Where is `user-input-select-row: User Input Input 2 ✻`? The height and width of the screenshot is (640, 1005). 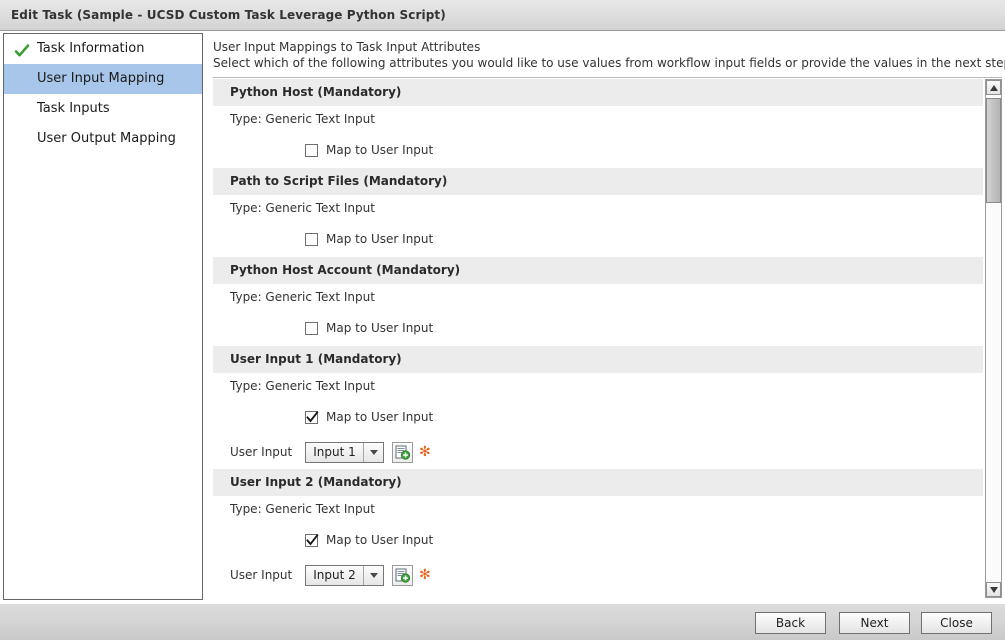
user-input-select-row: User Input Input 2 ✻ is located at coordinates (598, 575).